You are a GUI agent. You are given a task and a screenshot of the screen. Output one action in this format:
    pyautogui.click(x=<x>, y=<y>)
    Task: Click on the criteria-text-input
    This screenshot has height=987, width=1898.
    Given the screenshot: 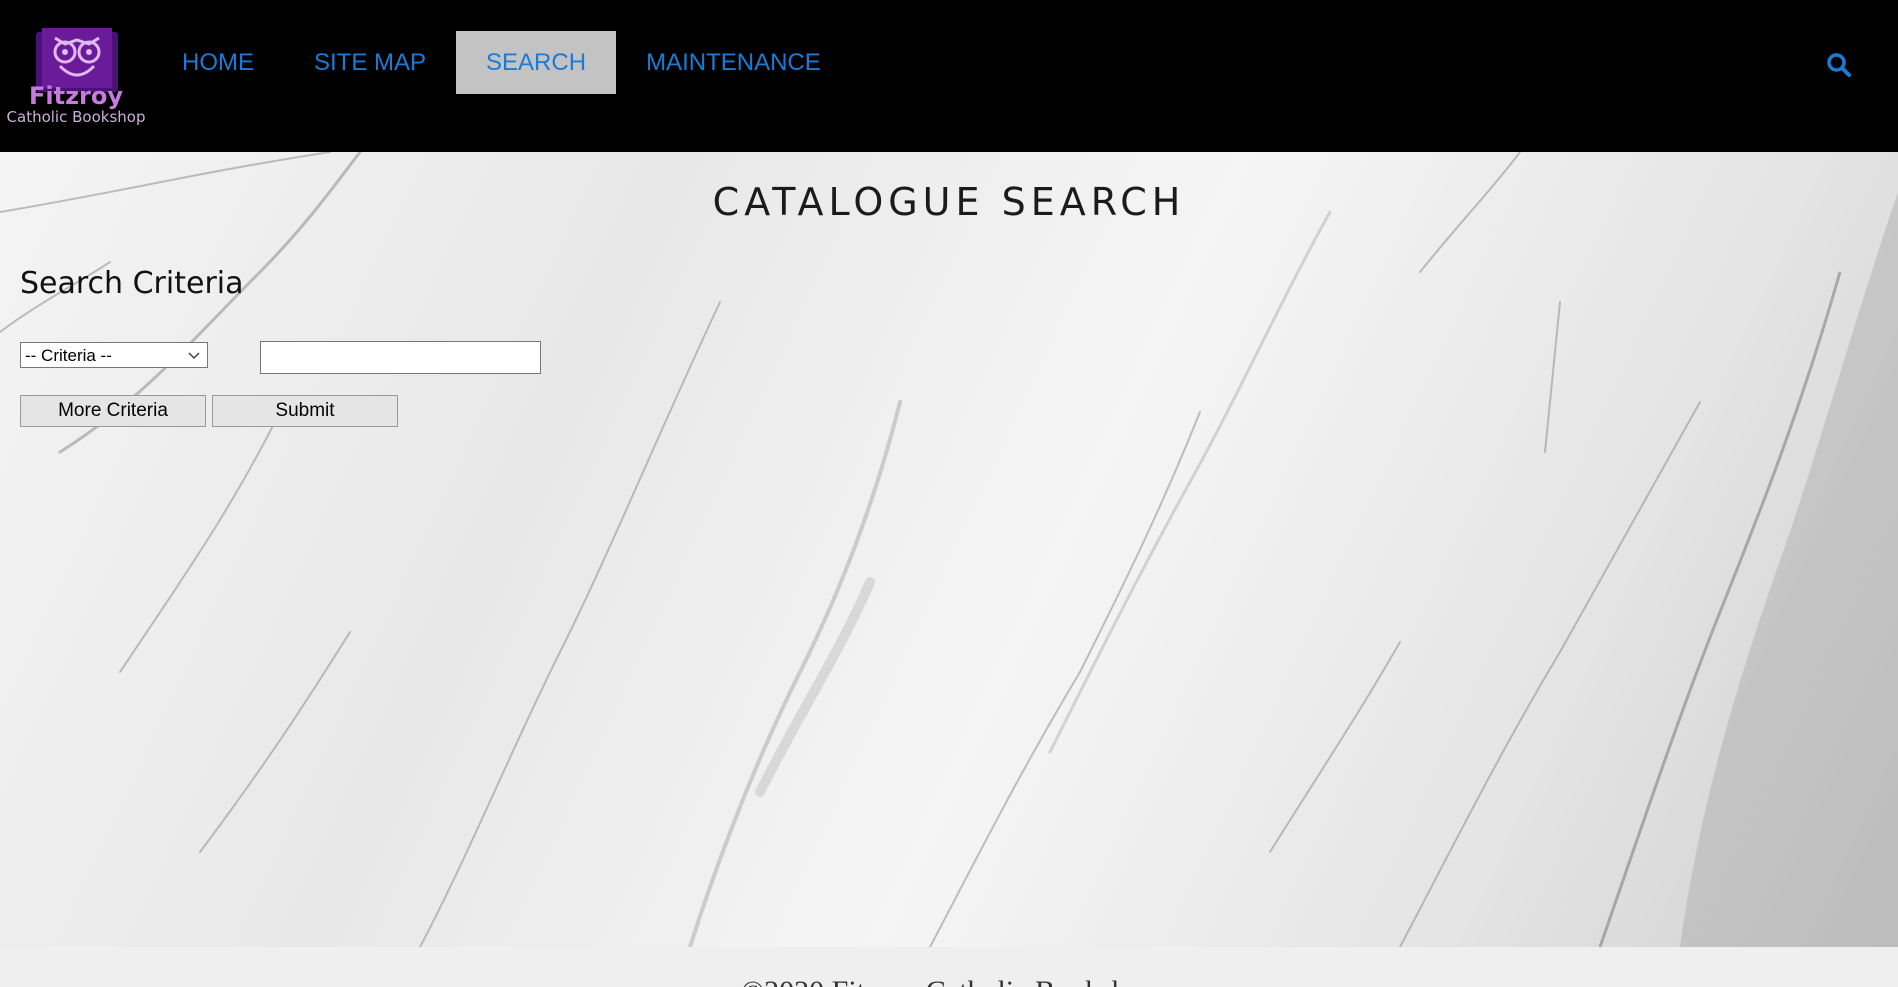 What is the action you would take?
    pyautogui.click(x=400, y=357)
    